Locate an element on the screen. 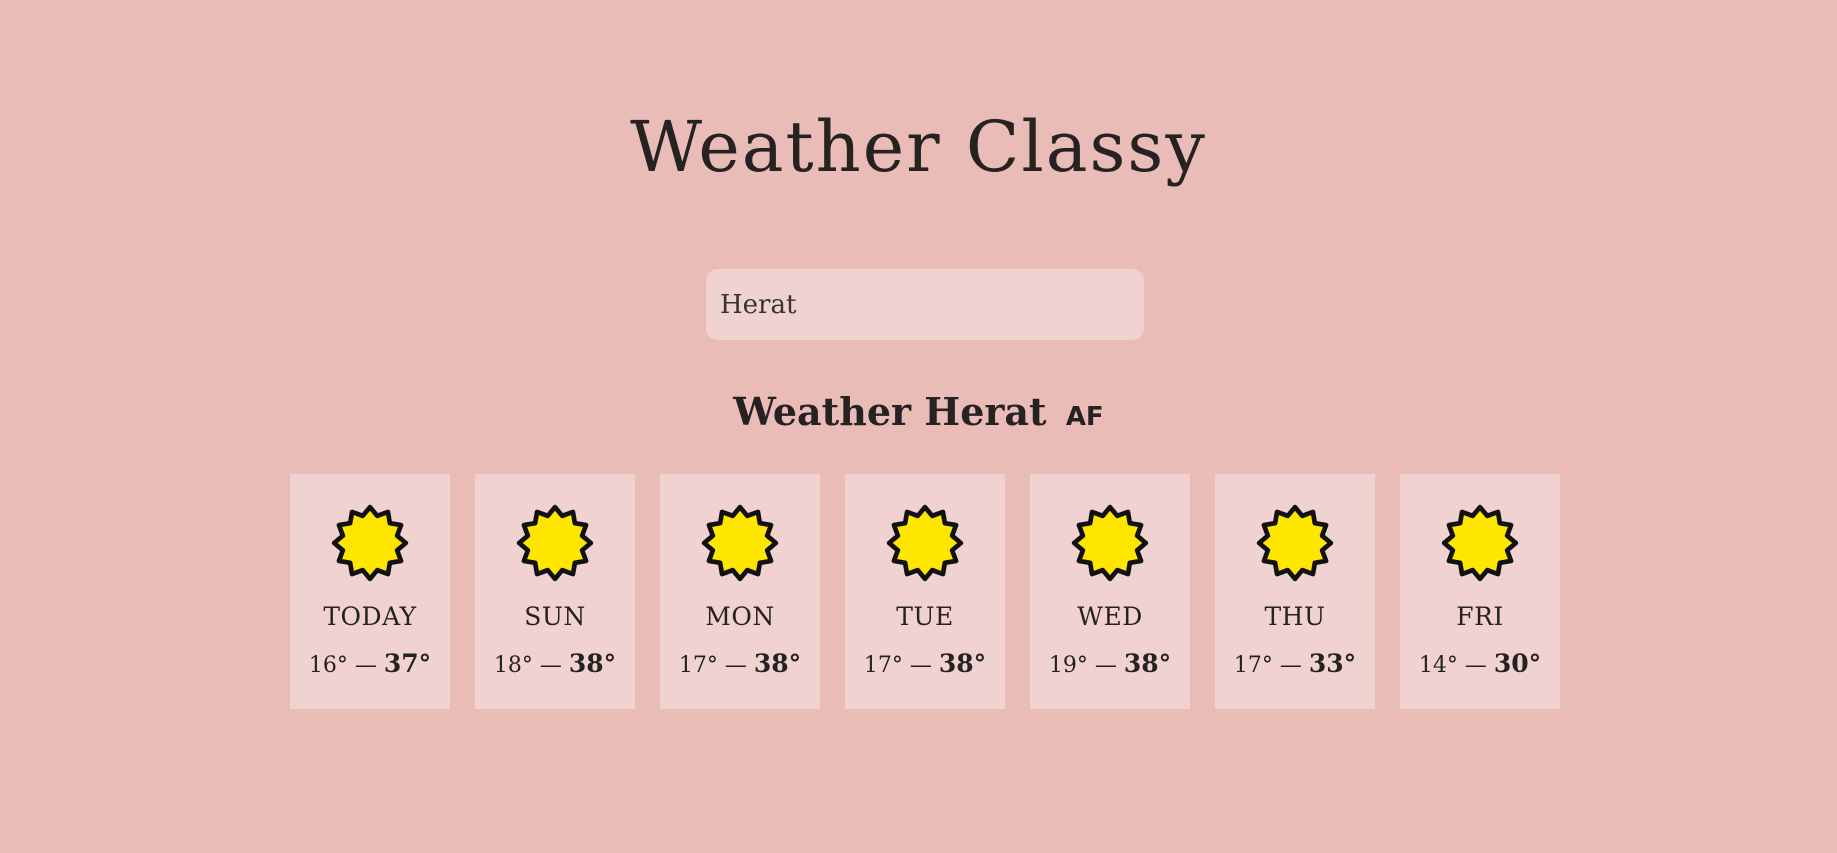 The height and width of the screenshot is (853, 1837). min-temp: 14° is located at coordinates (1438, 665).